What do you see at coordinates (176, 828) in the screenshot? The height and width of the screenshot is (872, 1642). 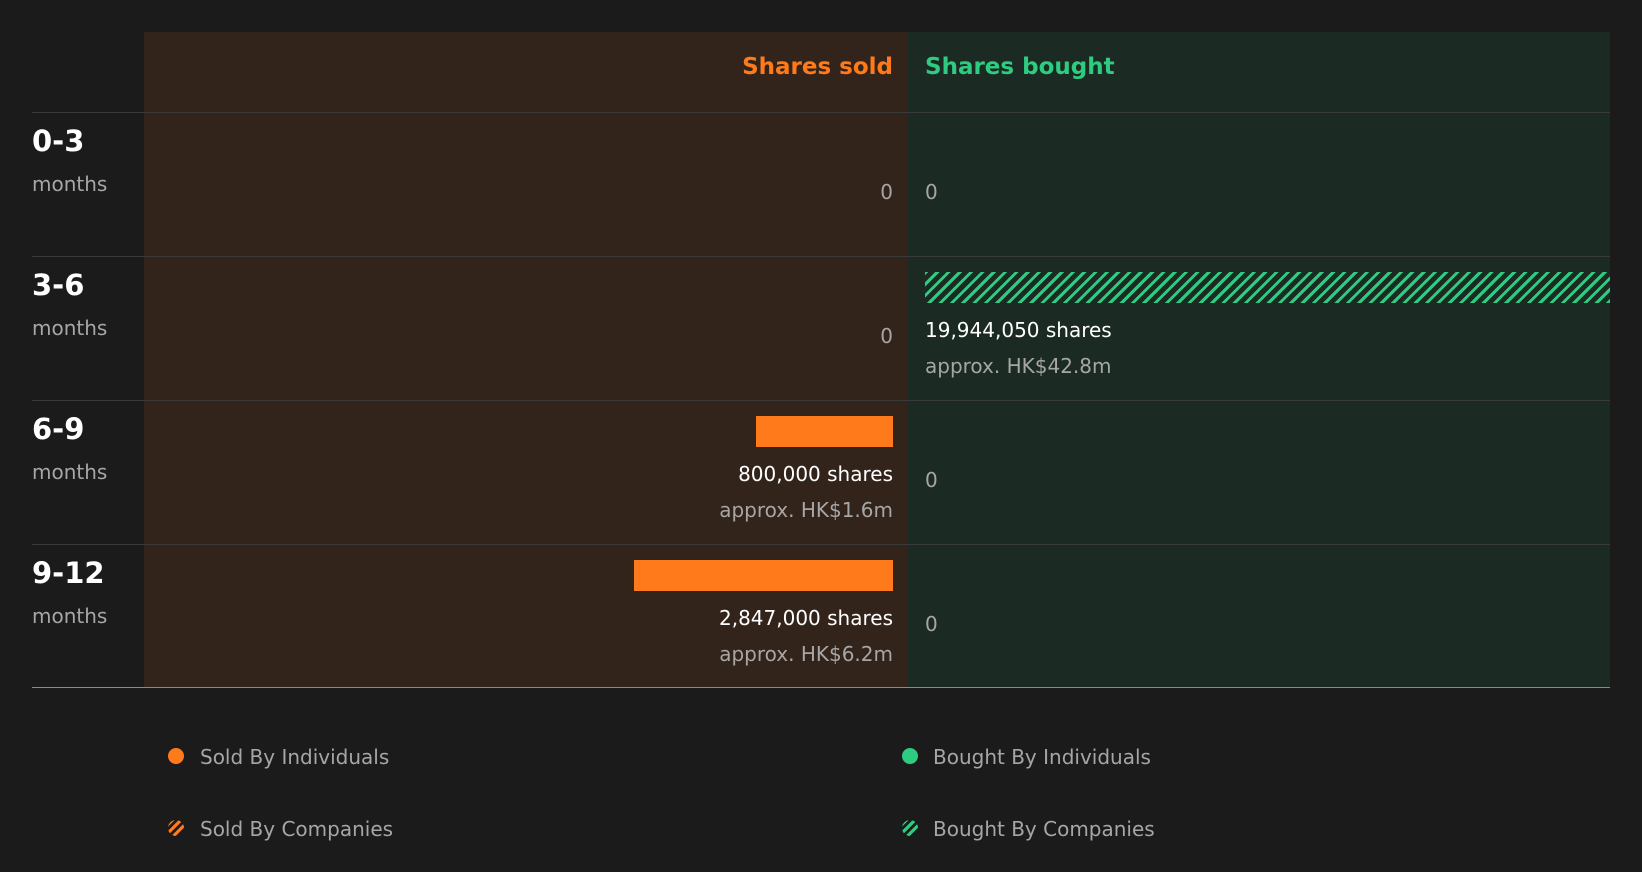 I see `orange-hatched-dot-icon` at bounding box center [176, 828].